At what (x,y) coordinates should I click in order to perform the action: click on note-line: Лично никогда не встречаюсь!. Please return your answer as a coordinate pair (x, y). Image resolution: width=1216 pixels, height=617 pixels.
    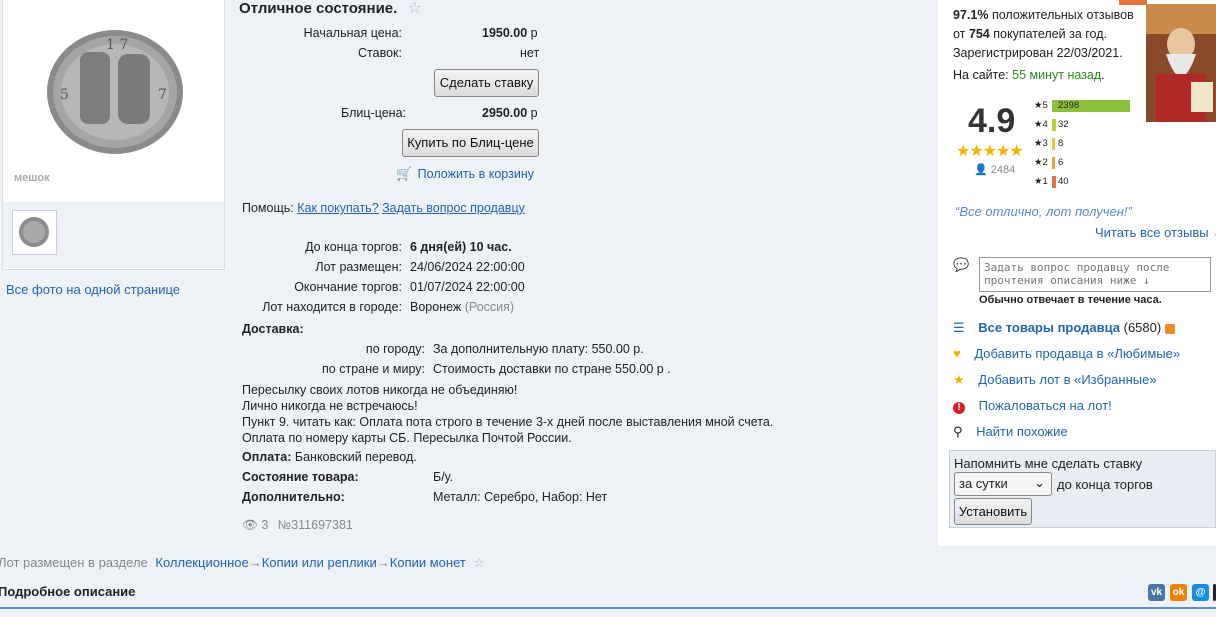
    Looking at the image, I should click on (330, 406).